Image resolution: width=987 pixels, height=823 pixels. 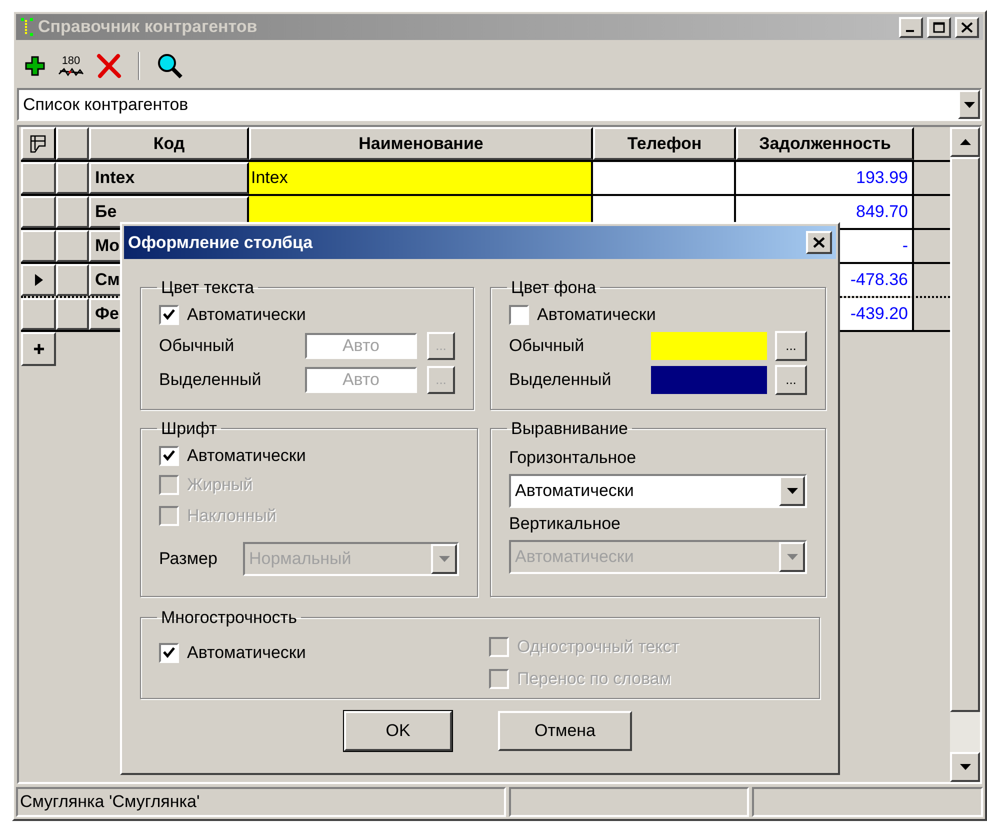 What do you see at coordinates (664, 143) in the screenshot?
I see `column-header: Телефон` at bounding box center [664, 143].